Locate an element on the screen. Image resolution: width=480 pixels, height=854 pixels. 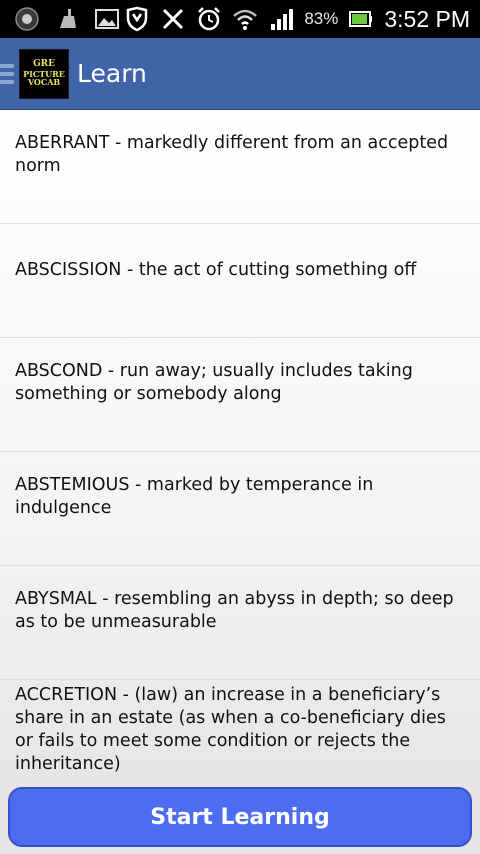
app-logo-line: VOCAB is located at coordinates (44, 82).